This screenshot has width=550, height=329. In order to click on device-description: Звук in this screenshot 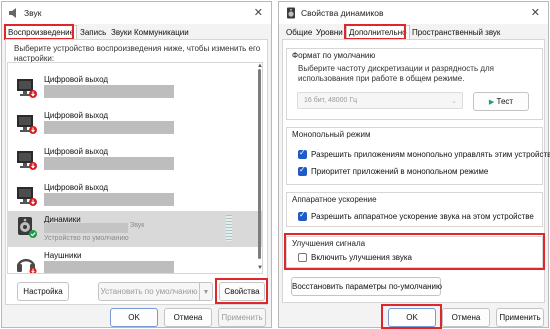, I will do `click(137, 225)`.